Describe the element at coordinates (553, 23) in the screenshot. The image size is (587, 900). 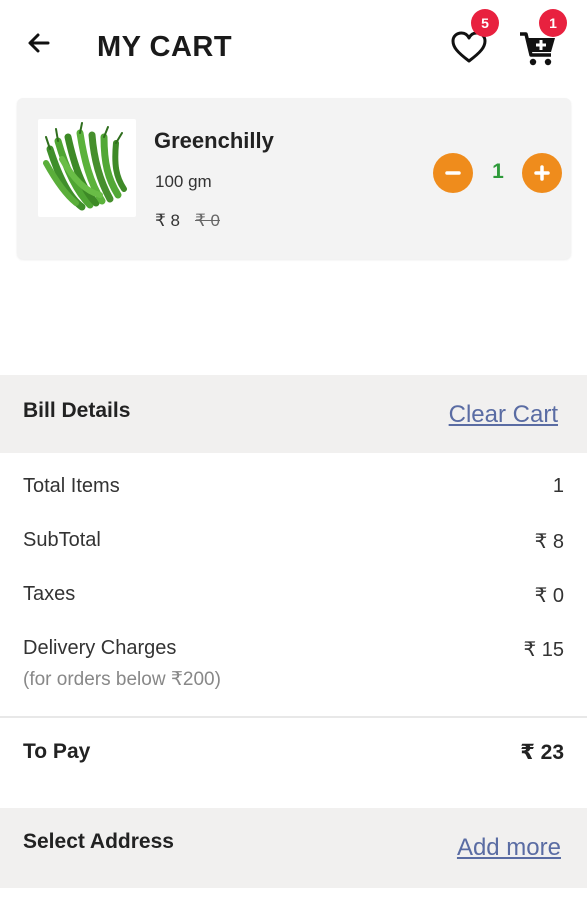
I see `cart-count-badge: 1` at that location.